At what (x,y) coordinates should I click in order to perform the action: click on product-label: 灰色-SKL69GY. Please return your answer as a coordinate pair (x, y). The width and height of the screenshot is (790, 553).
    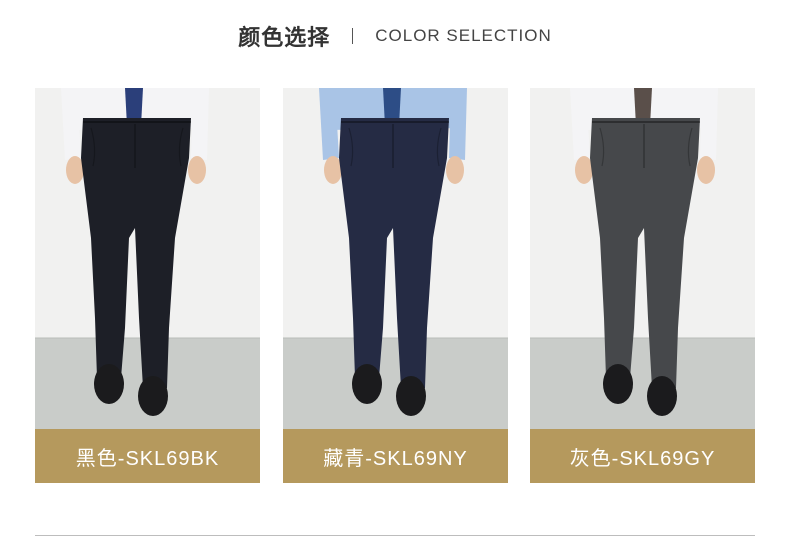
    Looking at the image, I should click on (642, 456).